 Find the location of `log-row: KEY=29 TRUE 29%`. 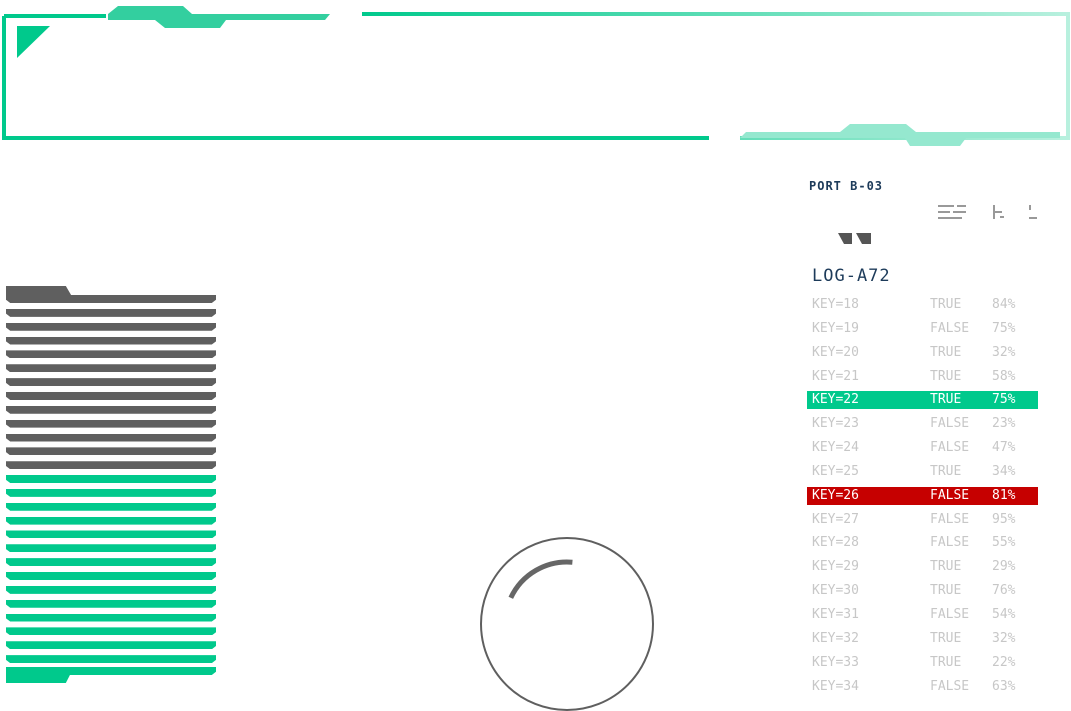

log-row: KEY=29 TRUE 29% is located at coordinates (922, 567).